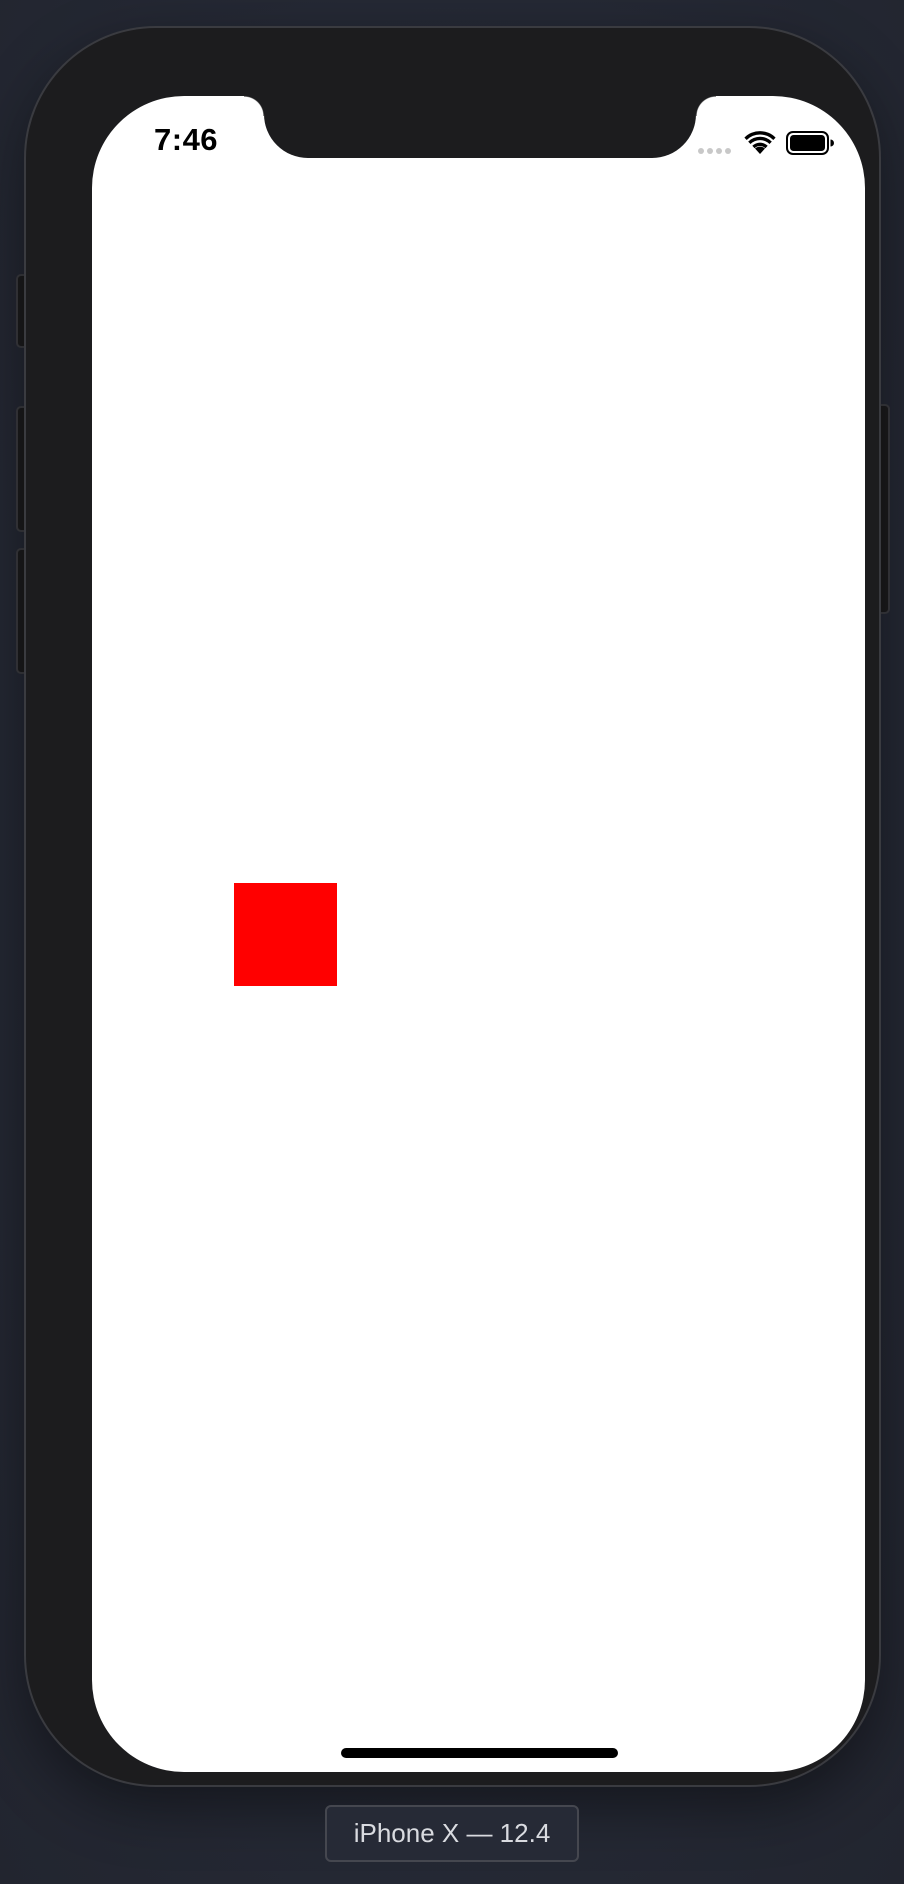  Describe the element at coordinates (452, 1833) in the screenshot. I see `device-name-label: iPhone X — 12.4` at that location.